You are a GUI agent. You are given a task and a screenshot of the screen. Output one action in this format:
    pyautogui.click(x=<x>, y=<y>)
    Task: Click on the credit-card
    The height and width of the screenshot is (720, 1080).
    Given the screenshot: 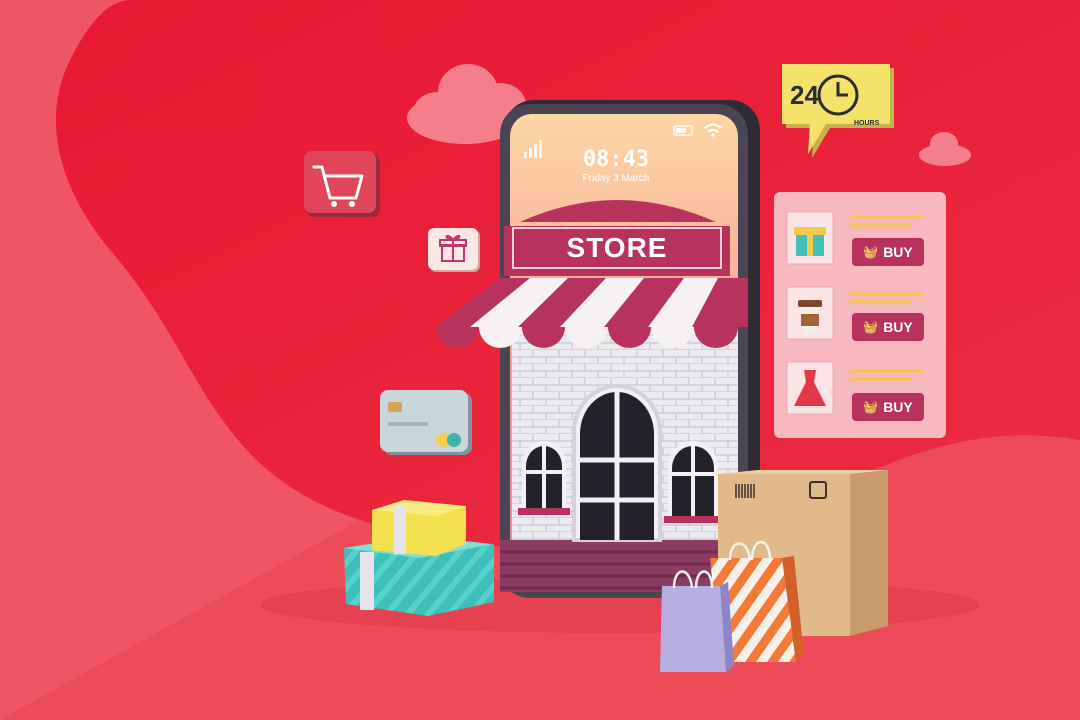 What is the action you would take?
    pyautogui.click(x=426, y=422)
    